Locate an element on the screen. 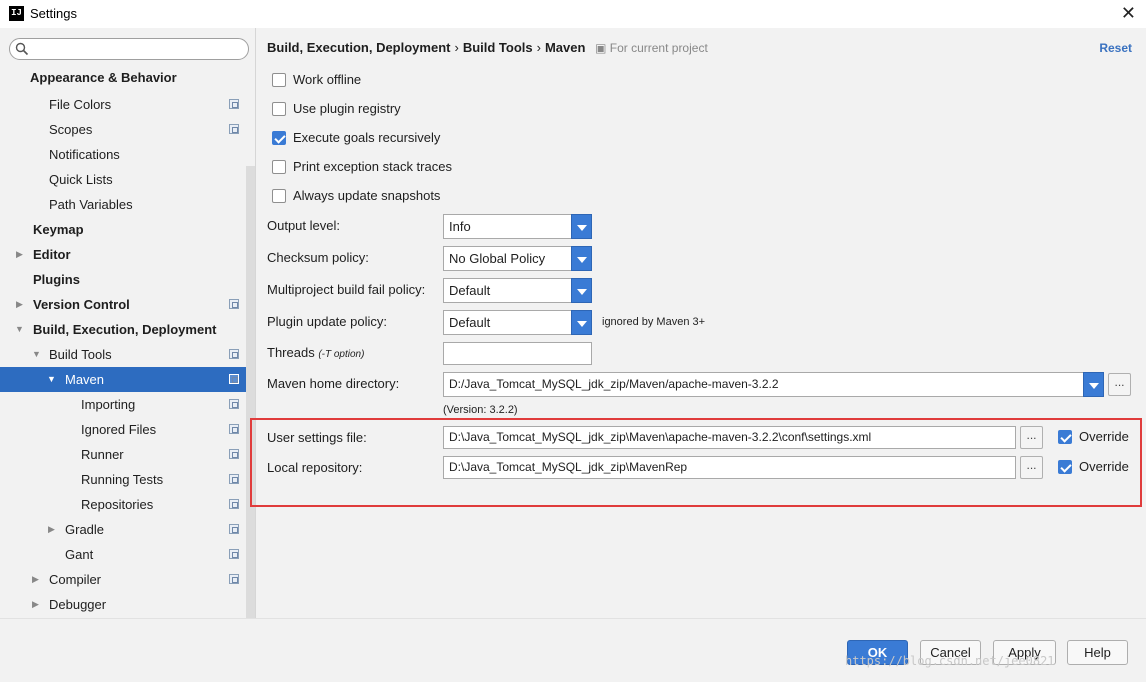 The width and height of the screenshot is (1146, 682). sidebar-item-notifications: Notifications is located at coordinates (128, 154).